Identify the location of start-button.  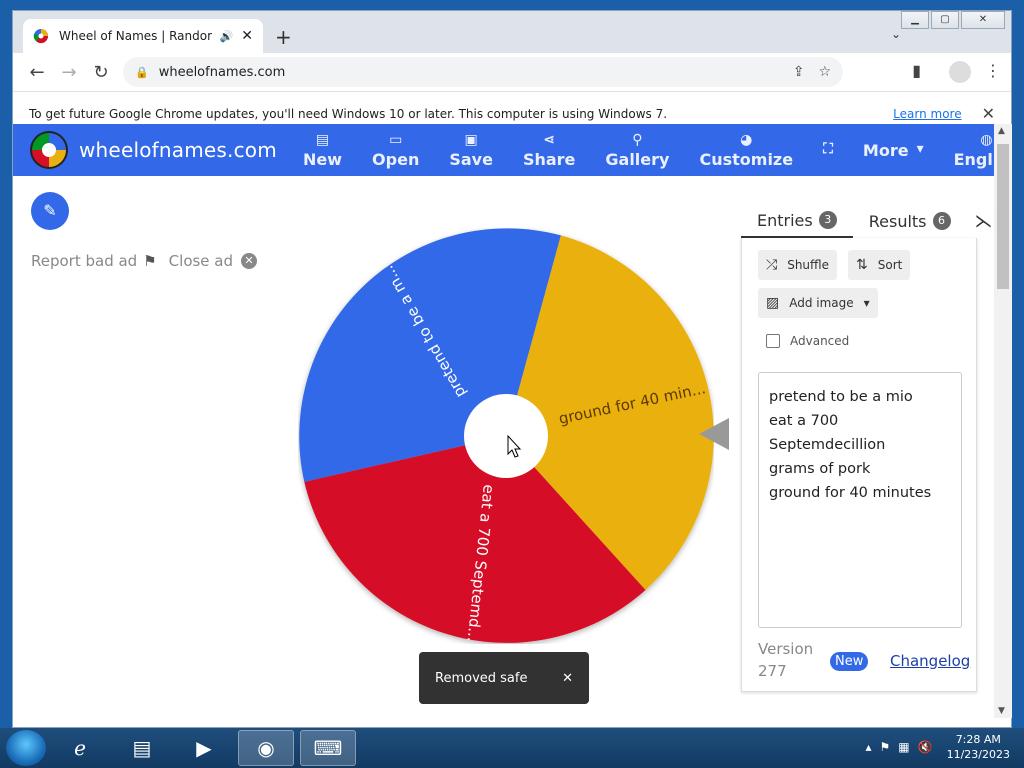
(26, 748).